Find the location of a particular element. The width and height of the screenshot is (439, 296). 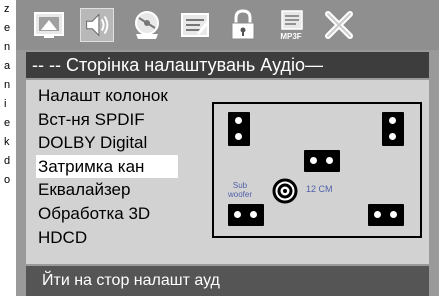

subwoofer-icon is located at coordinates (285, 191).